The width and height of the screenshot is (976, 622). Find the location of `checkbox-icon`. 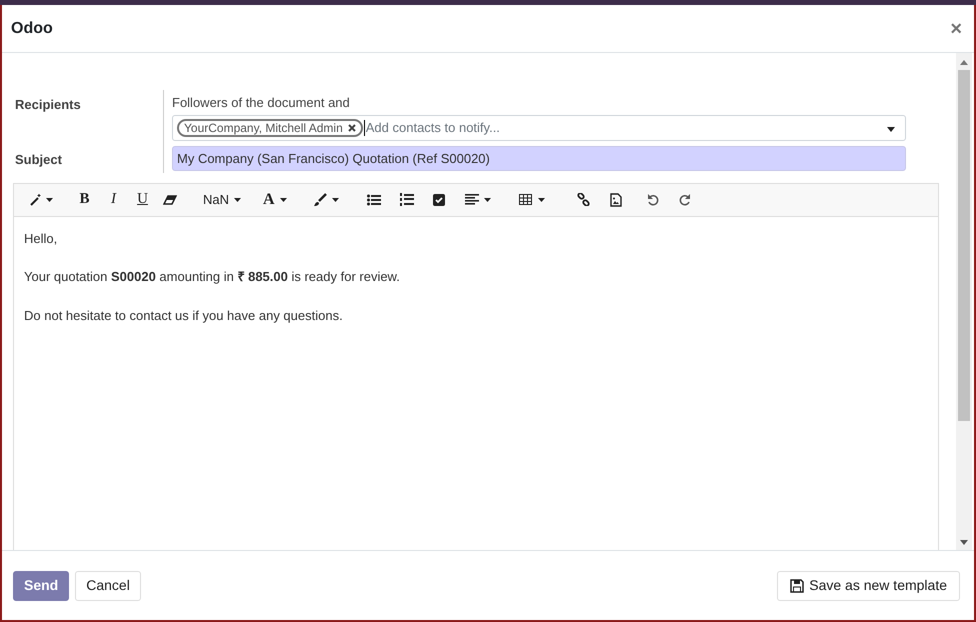

checkbox-icon is located at coordinates (439, 200).